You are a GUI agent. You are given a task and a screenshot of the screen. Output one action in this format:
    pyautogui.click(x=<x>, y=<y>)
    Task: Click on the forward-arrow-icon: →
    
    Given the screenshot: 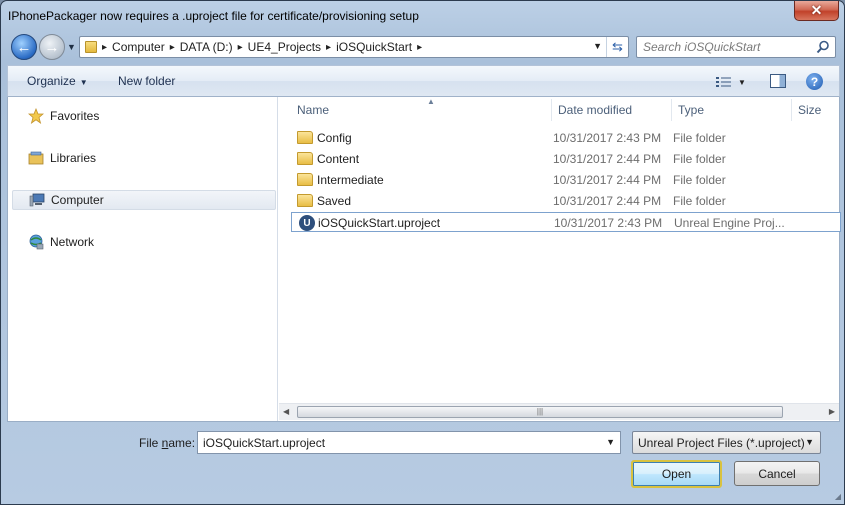 What is the action you would take?
    pyautogui.click(x=52, y=47)
    